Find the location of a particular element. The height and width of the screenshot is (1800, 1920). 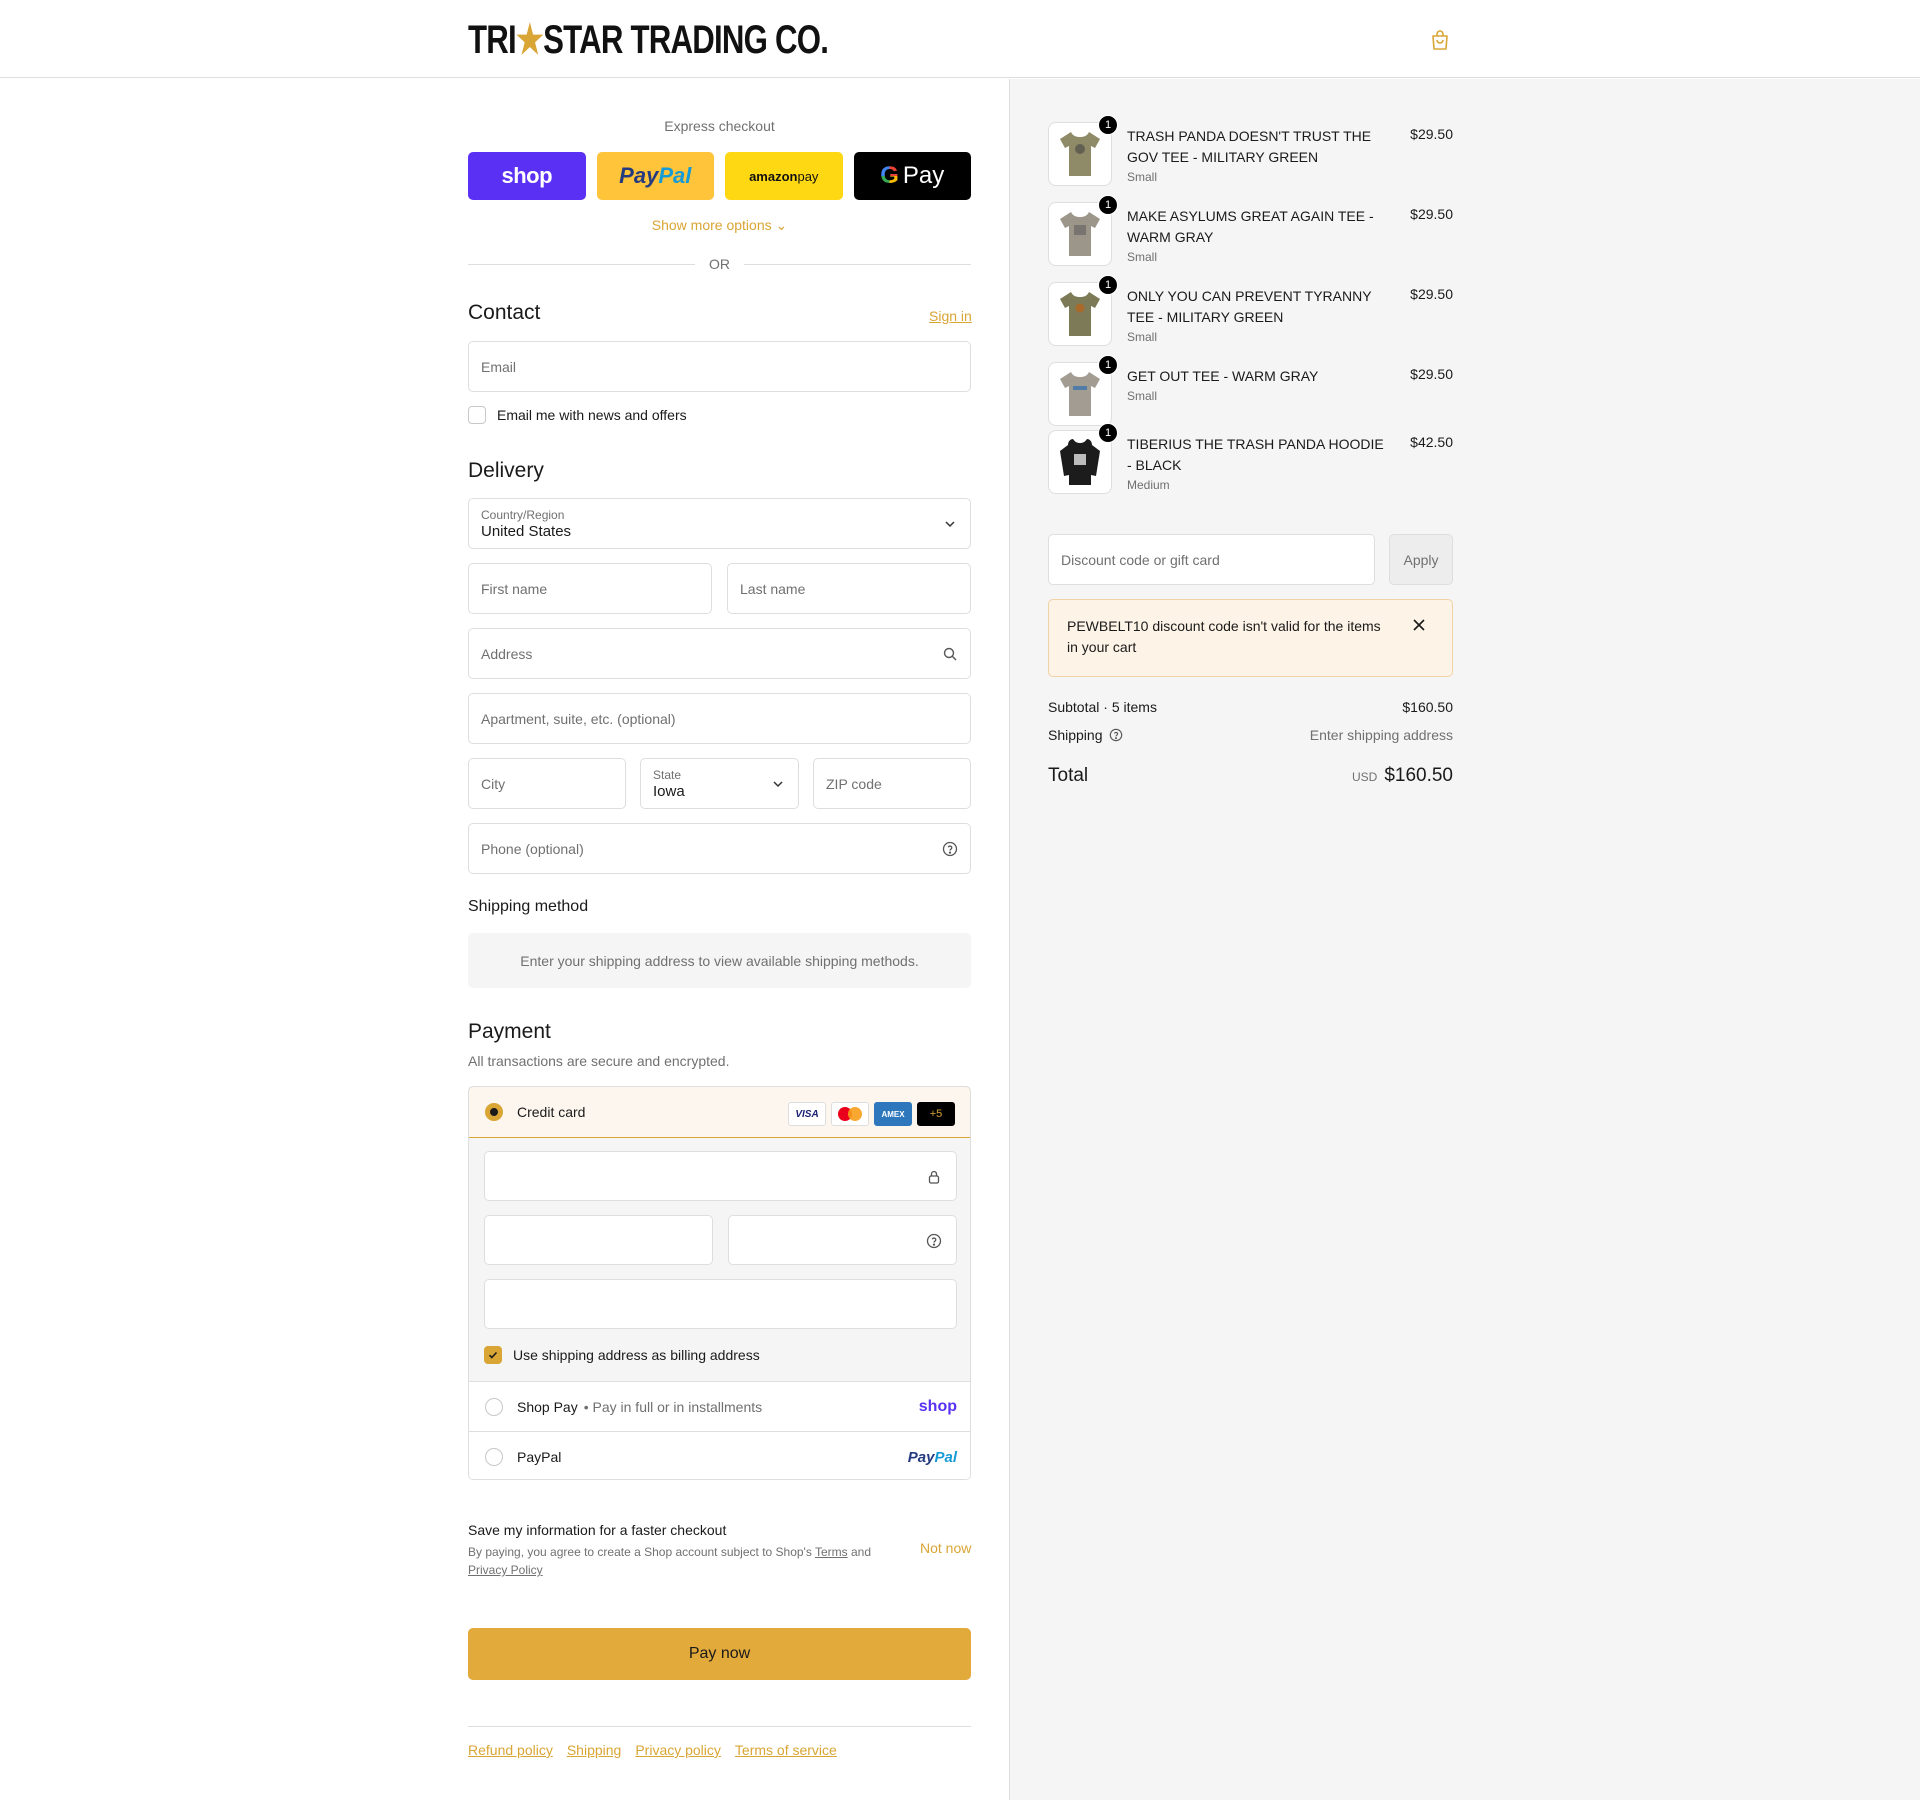

mastercard-icon is located at coordinates (850, 1114).